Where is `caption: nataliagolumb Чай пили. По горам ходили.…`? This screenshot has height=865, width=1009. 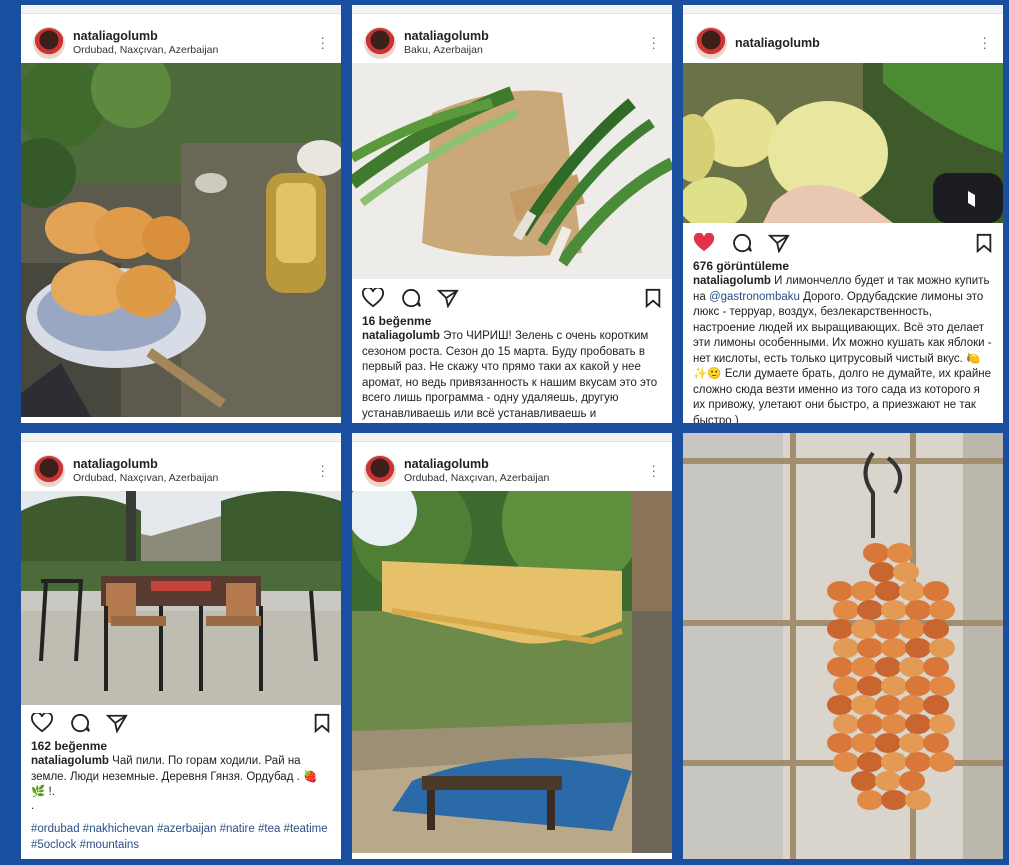 caption: nataliagolumb Чай пили. По горам ходили.… is located at coordinates (181, 777).